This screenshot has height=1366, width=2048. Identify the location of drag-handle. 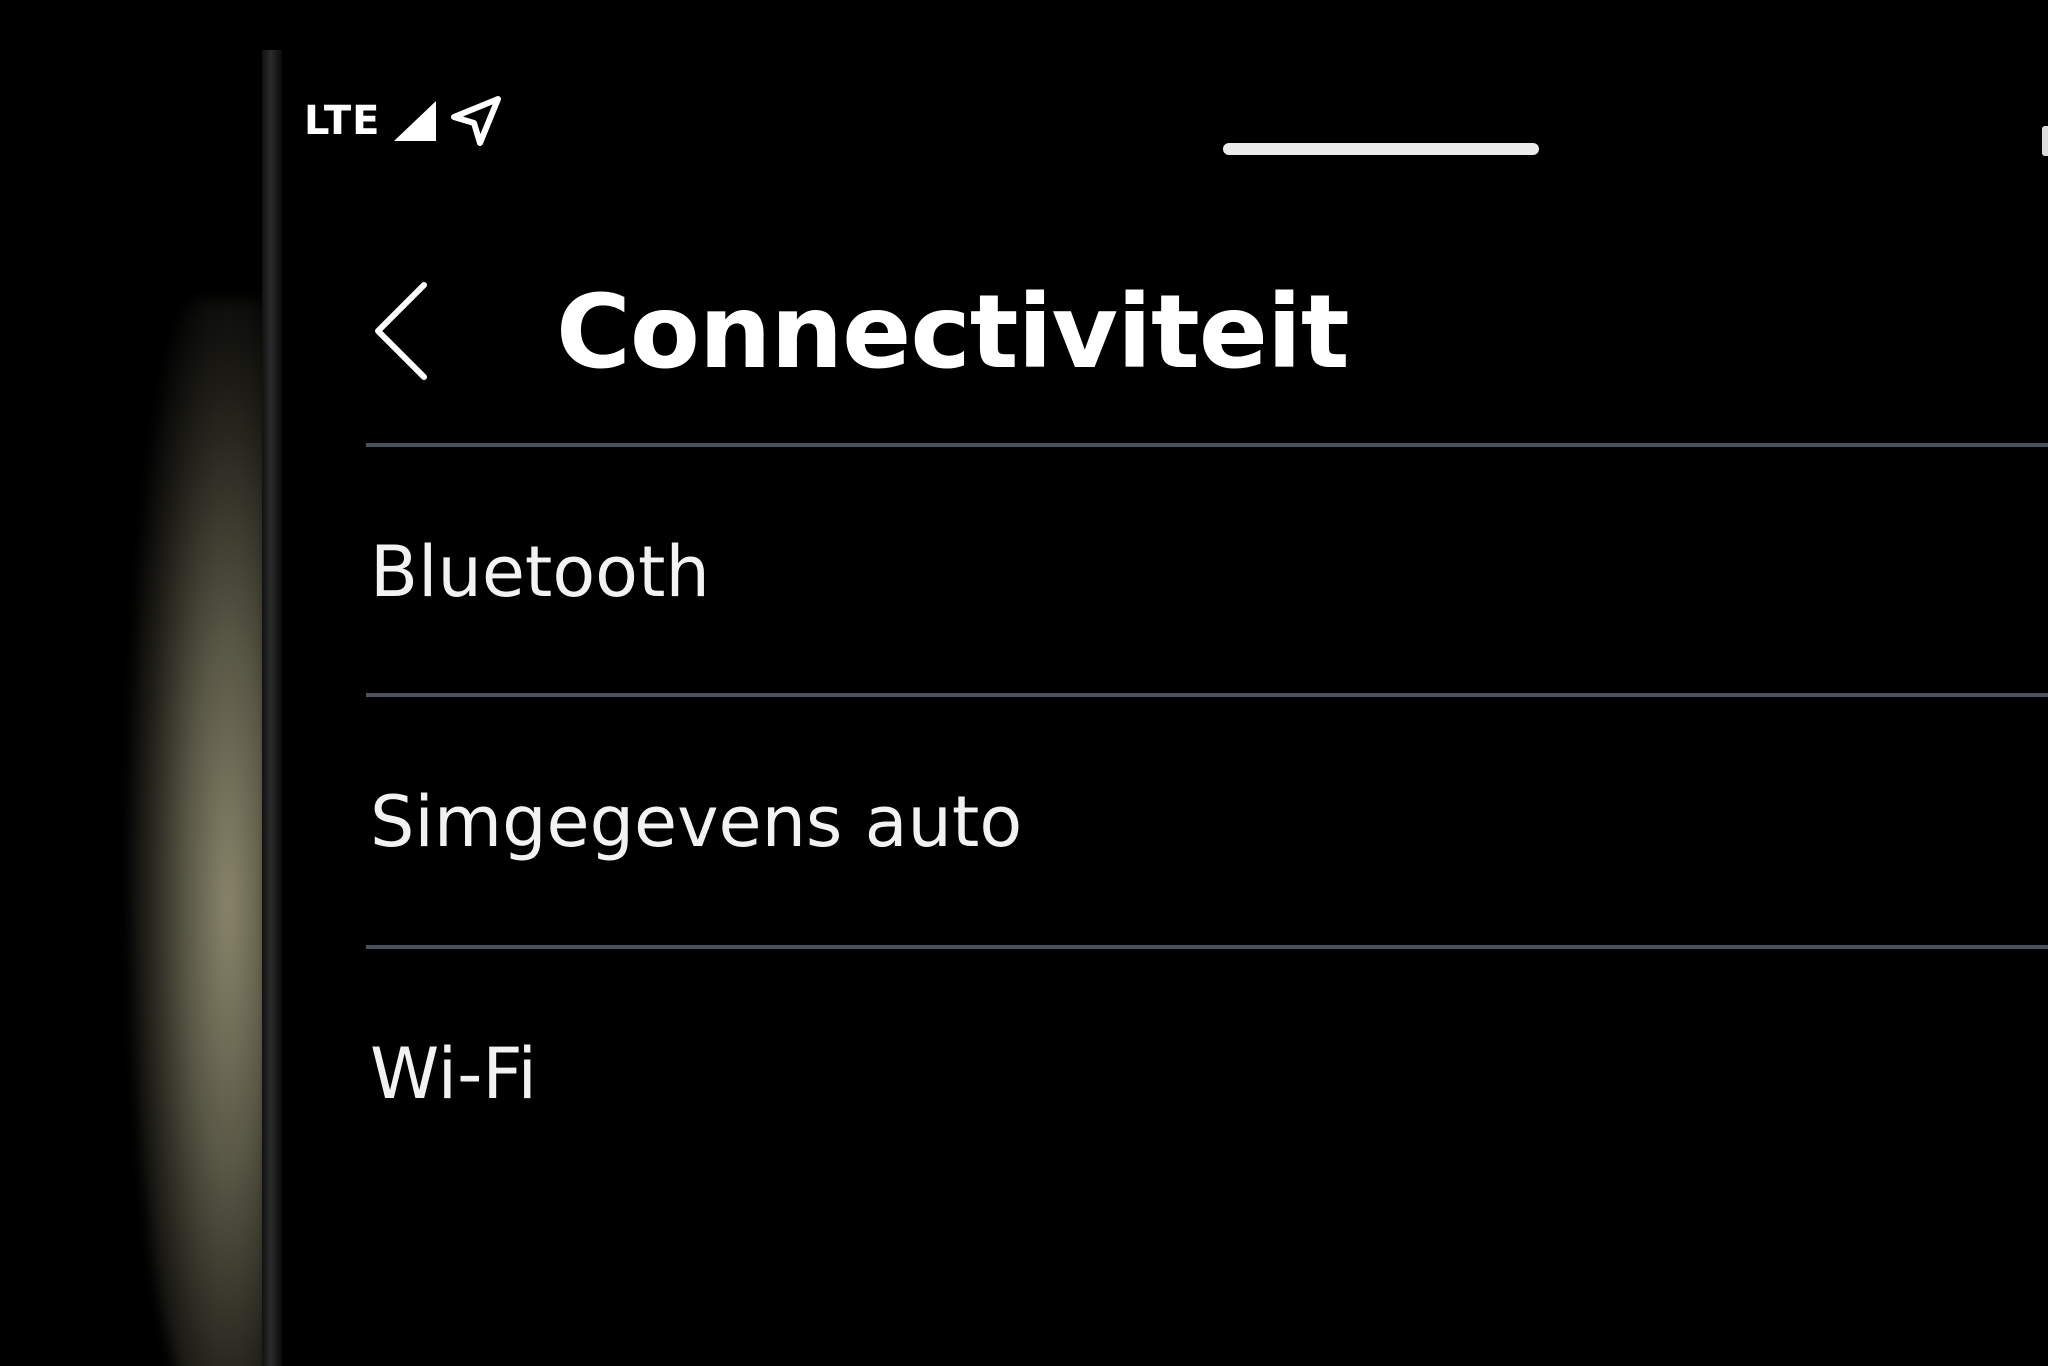
(1381, 149).